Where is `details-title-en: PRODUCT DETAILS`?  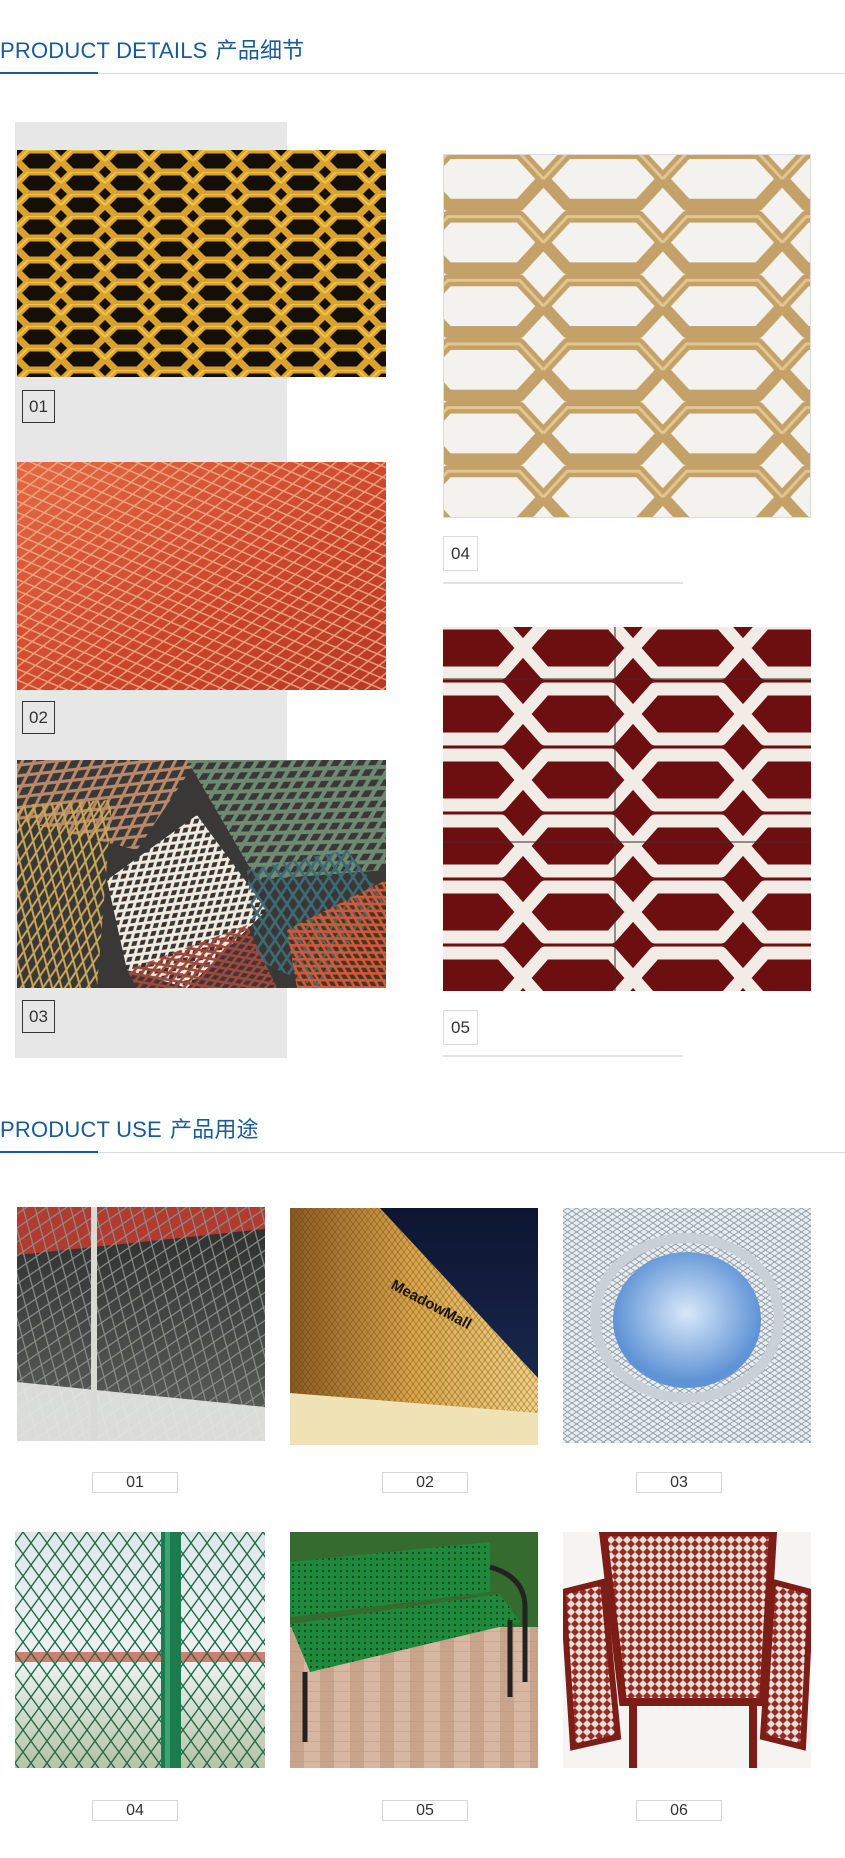 details-title-en: PRODUCT DETAILS is located at coordinates (104, 50).